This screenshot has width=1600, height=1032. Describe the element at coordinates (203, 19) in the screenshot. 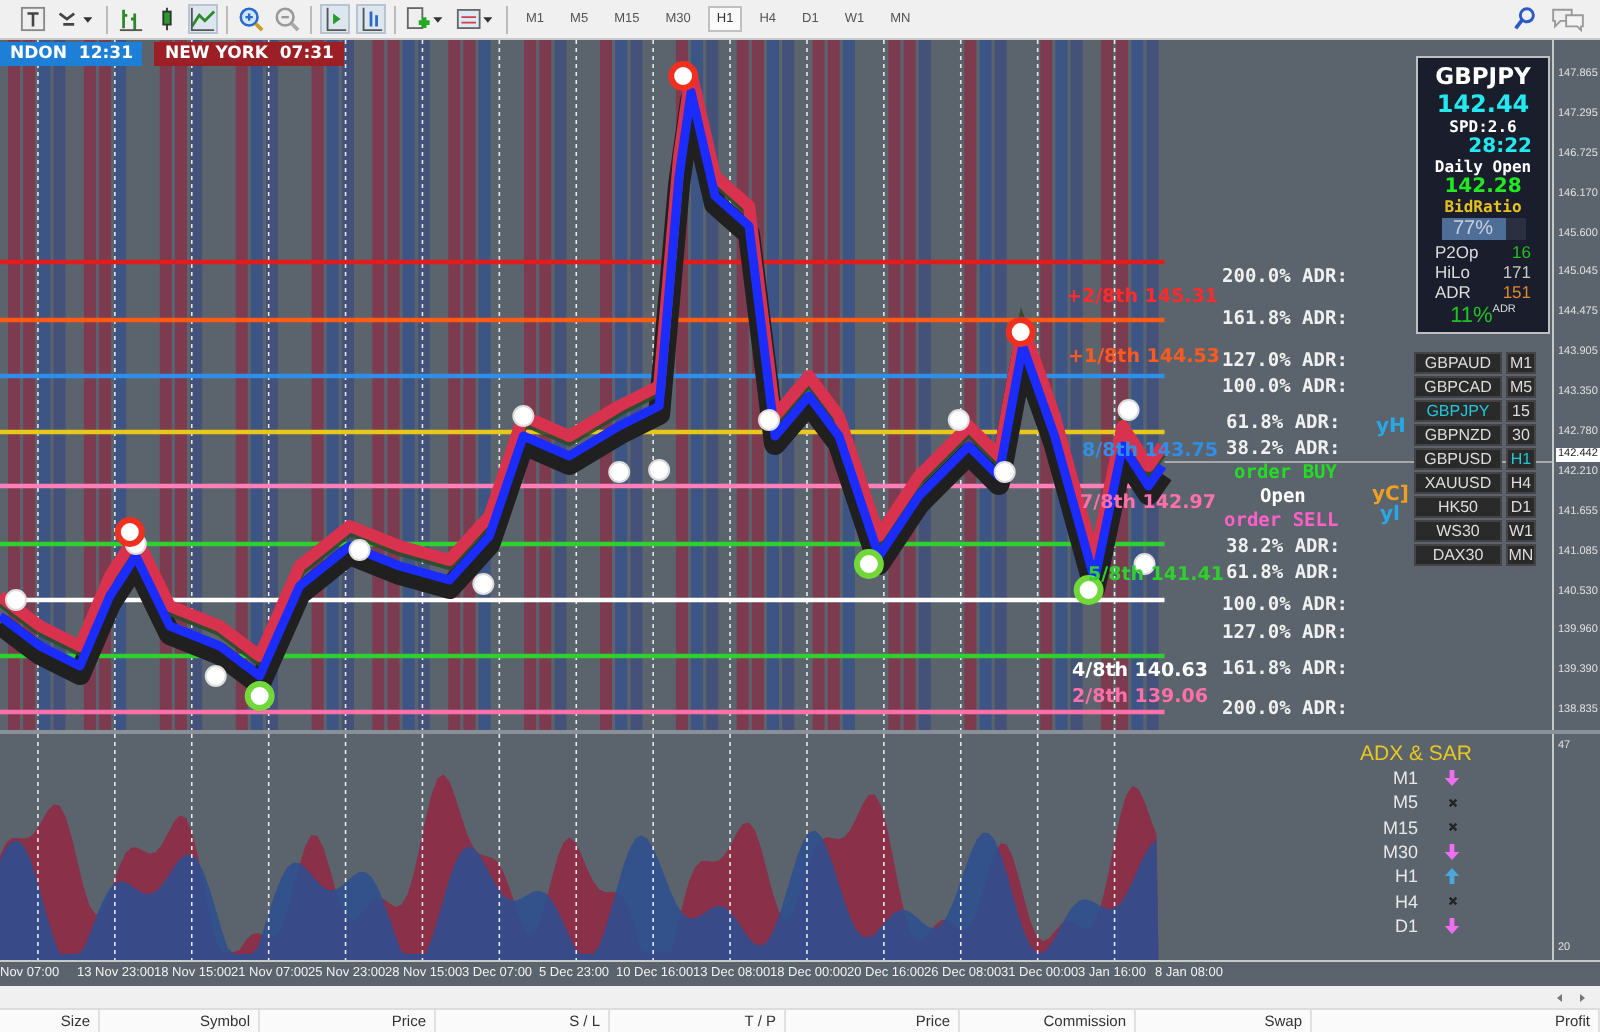

I see `line-chart-icon` at that location.